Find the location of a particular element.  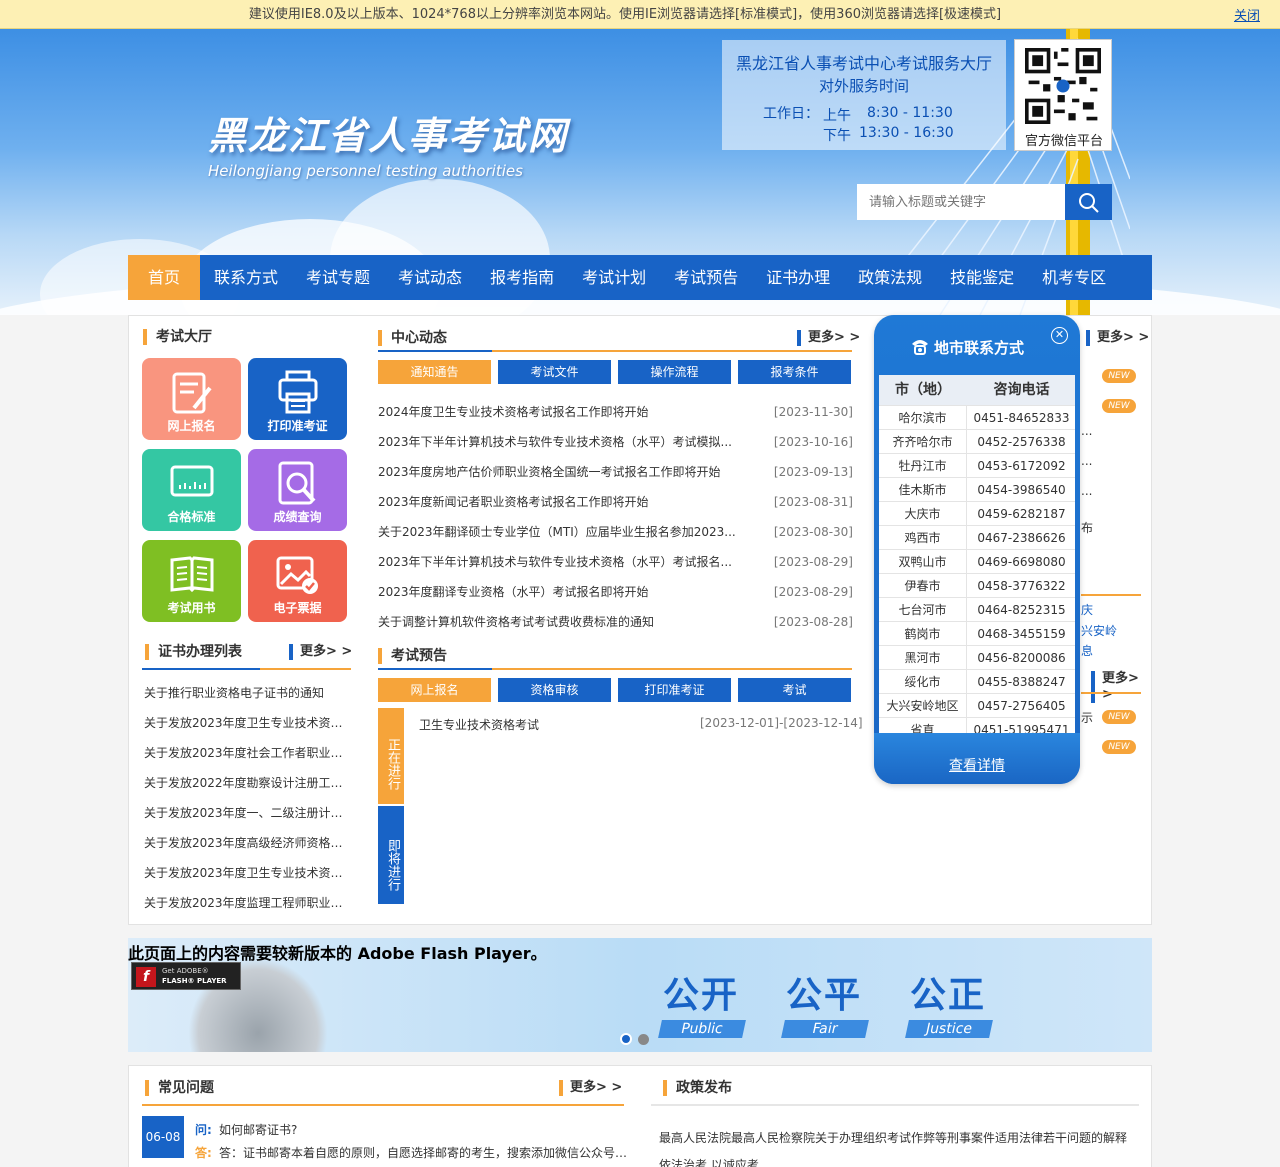

nav-certificates: 证书办理 is located at coordinates (798, 277).